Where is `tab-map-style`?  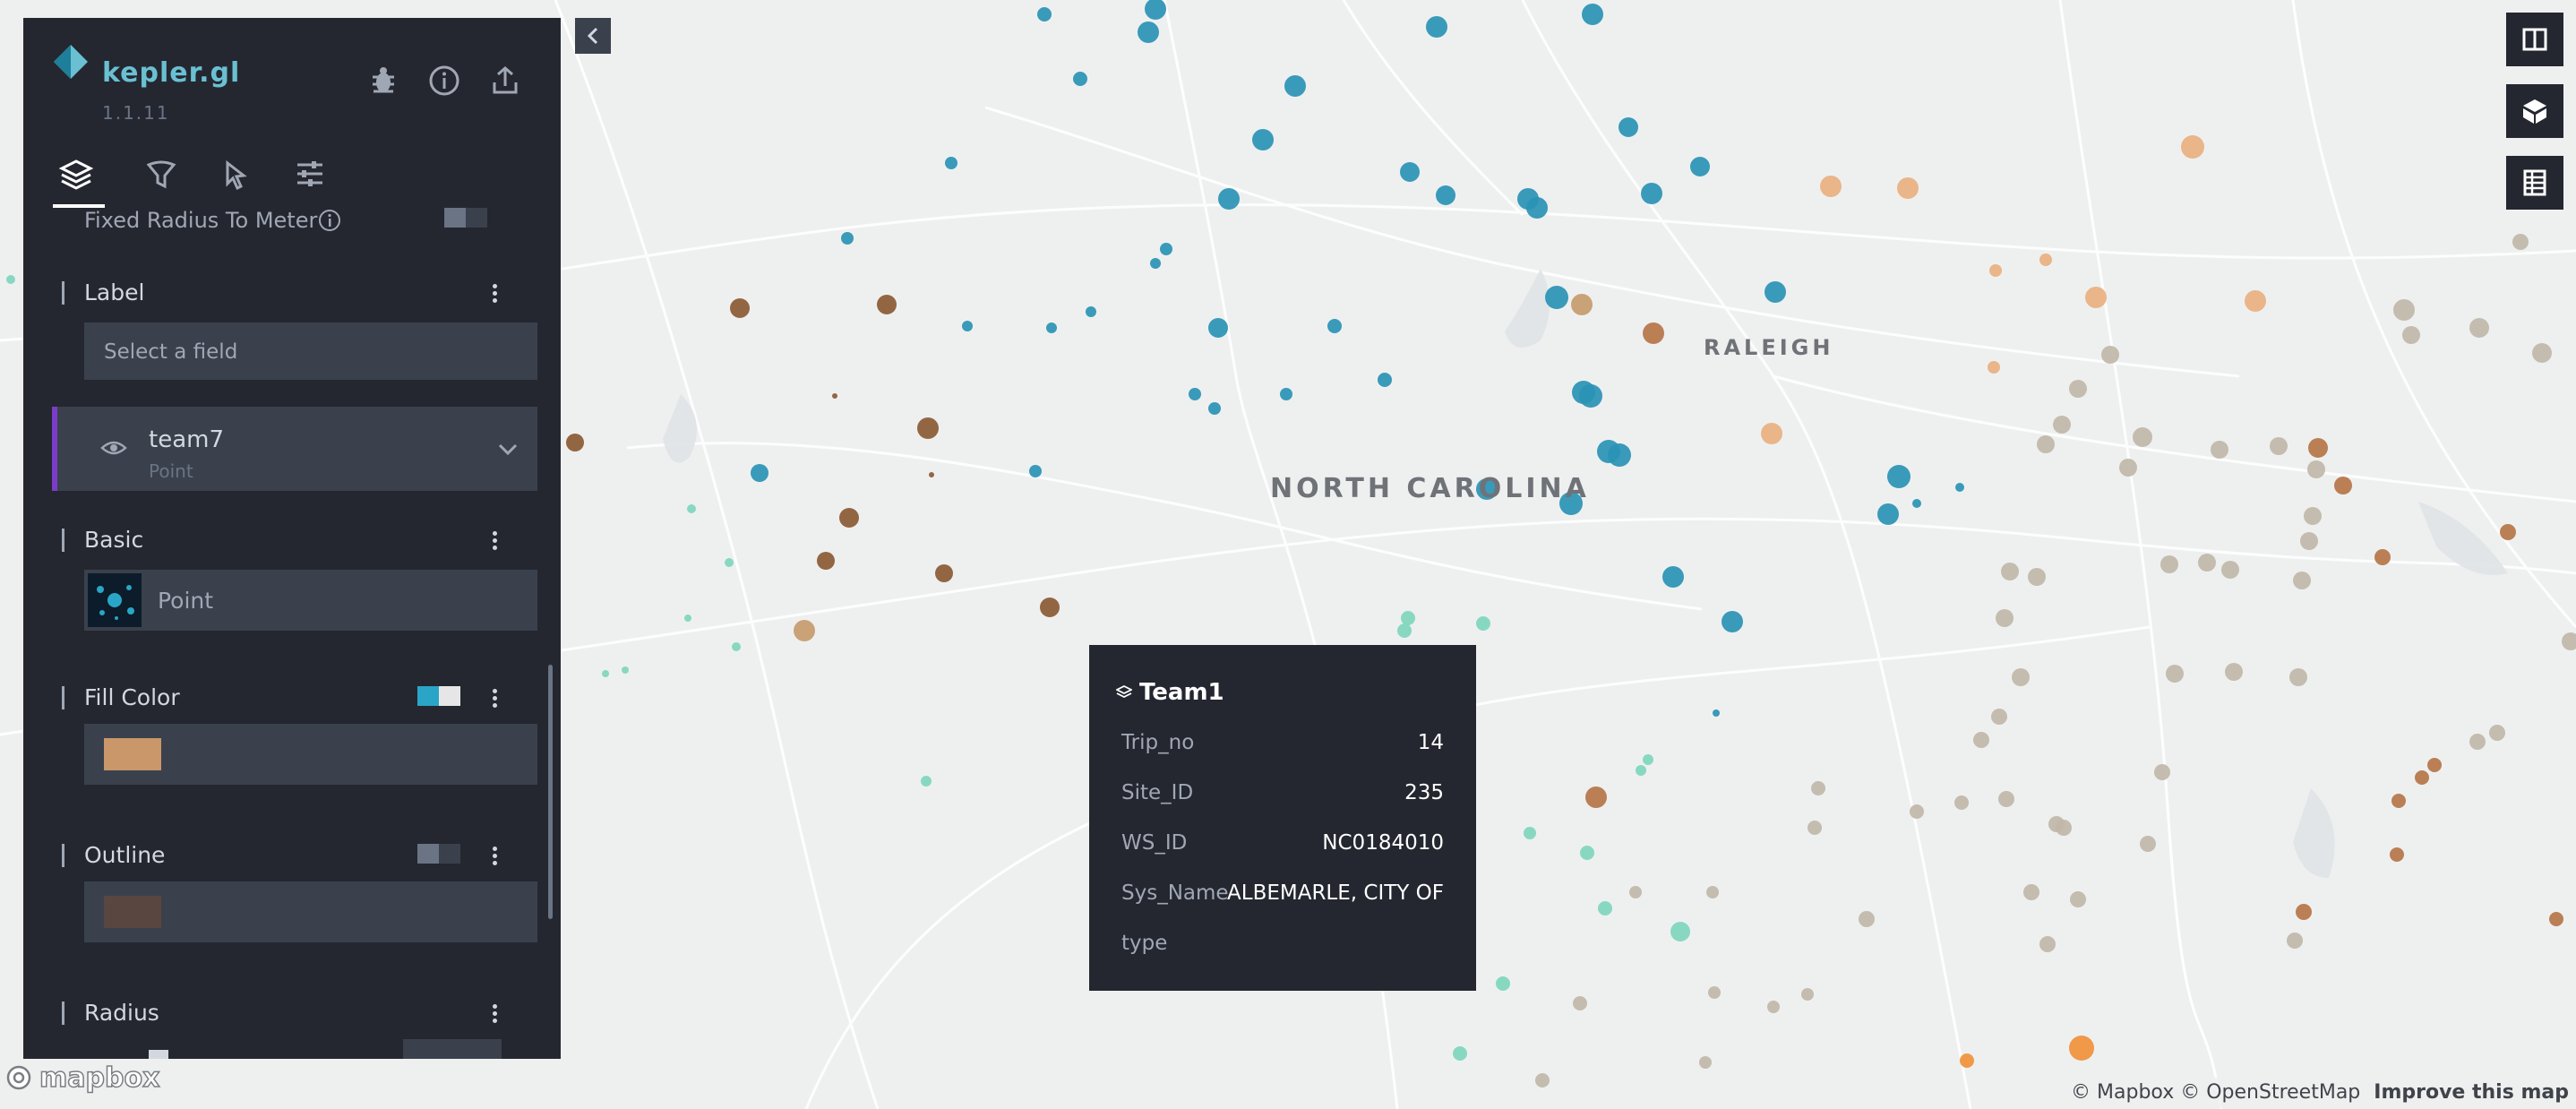
tab-map-style is located at coordinates (310, 179).